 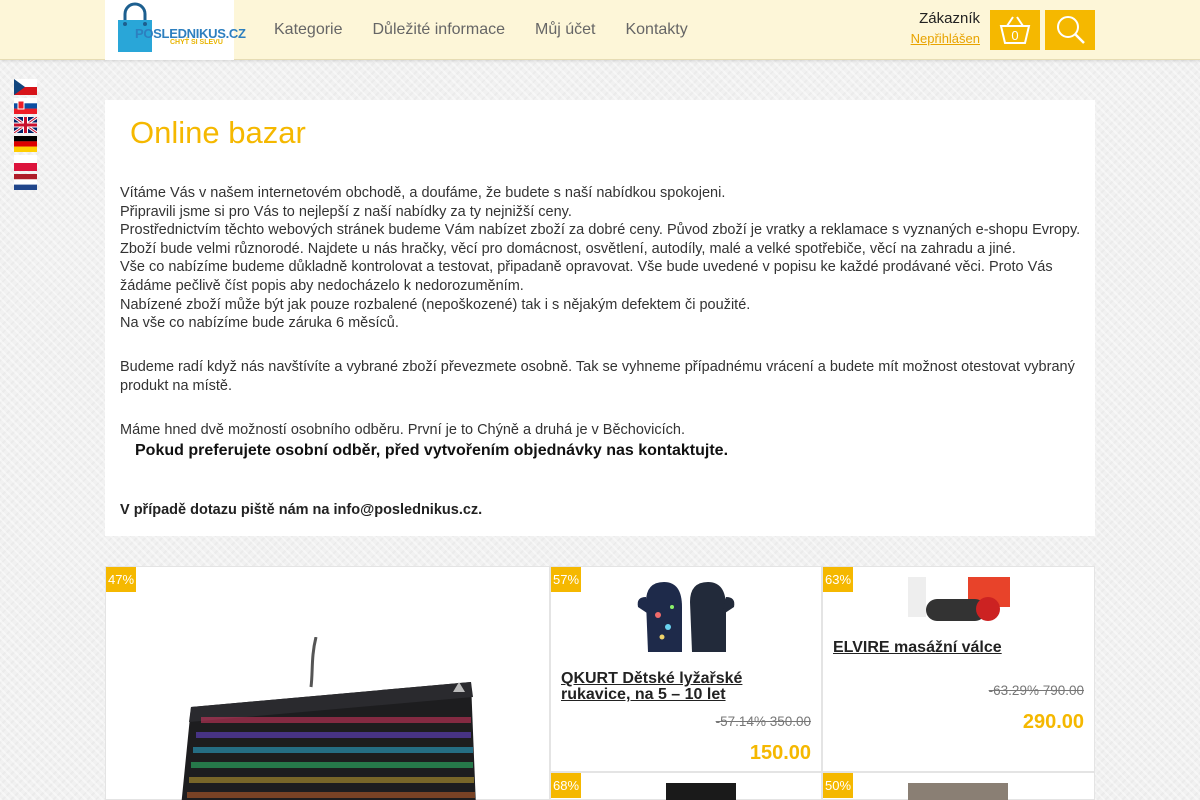 What do you see at coordinates (1053, 722) in the screenshot?
I see `current-price: 290.00` at bounding box center [1053, 722].